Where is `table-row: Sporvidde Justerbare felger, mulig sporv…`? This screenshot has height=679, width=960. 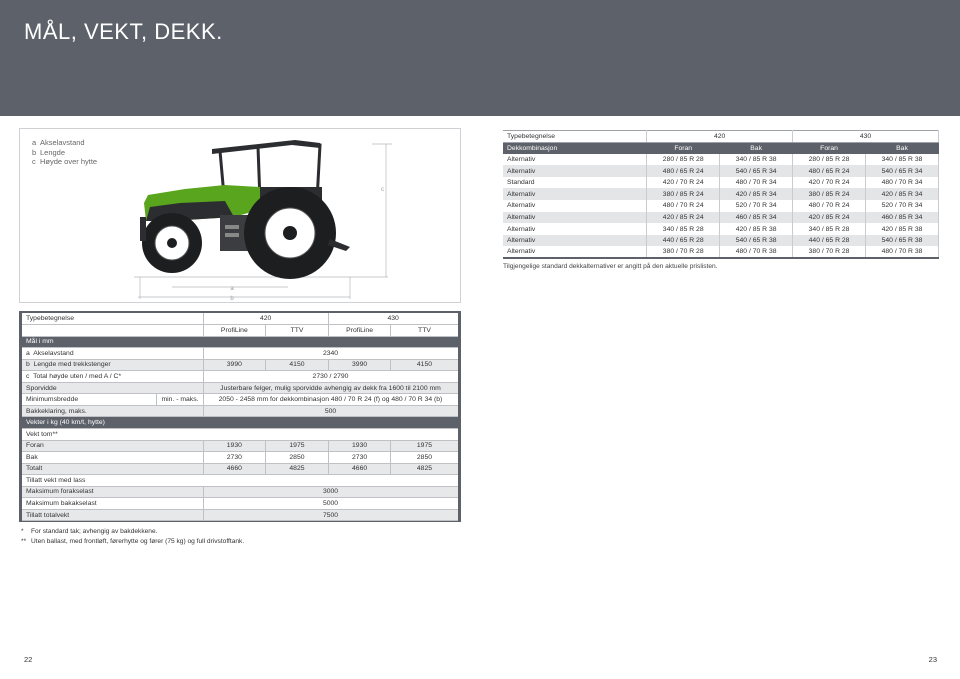 table-row: Sporvidde Justerbare felger, mulig sporv… is located at coordinates (240, 388).